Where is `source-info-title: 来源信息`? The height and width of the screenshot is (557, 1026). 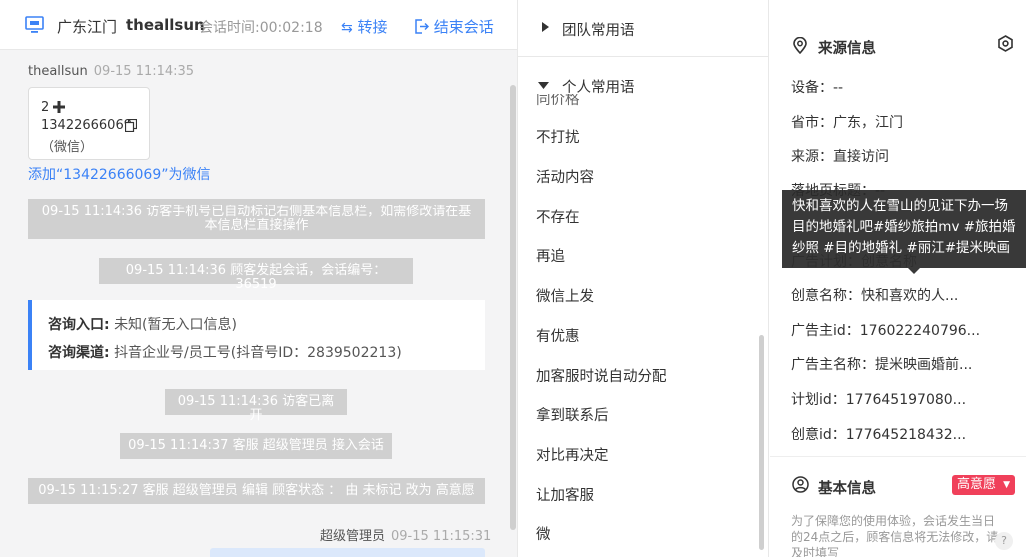 source-info-title: 来源信息 is located at coordinates (847, 49).